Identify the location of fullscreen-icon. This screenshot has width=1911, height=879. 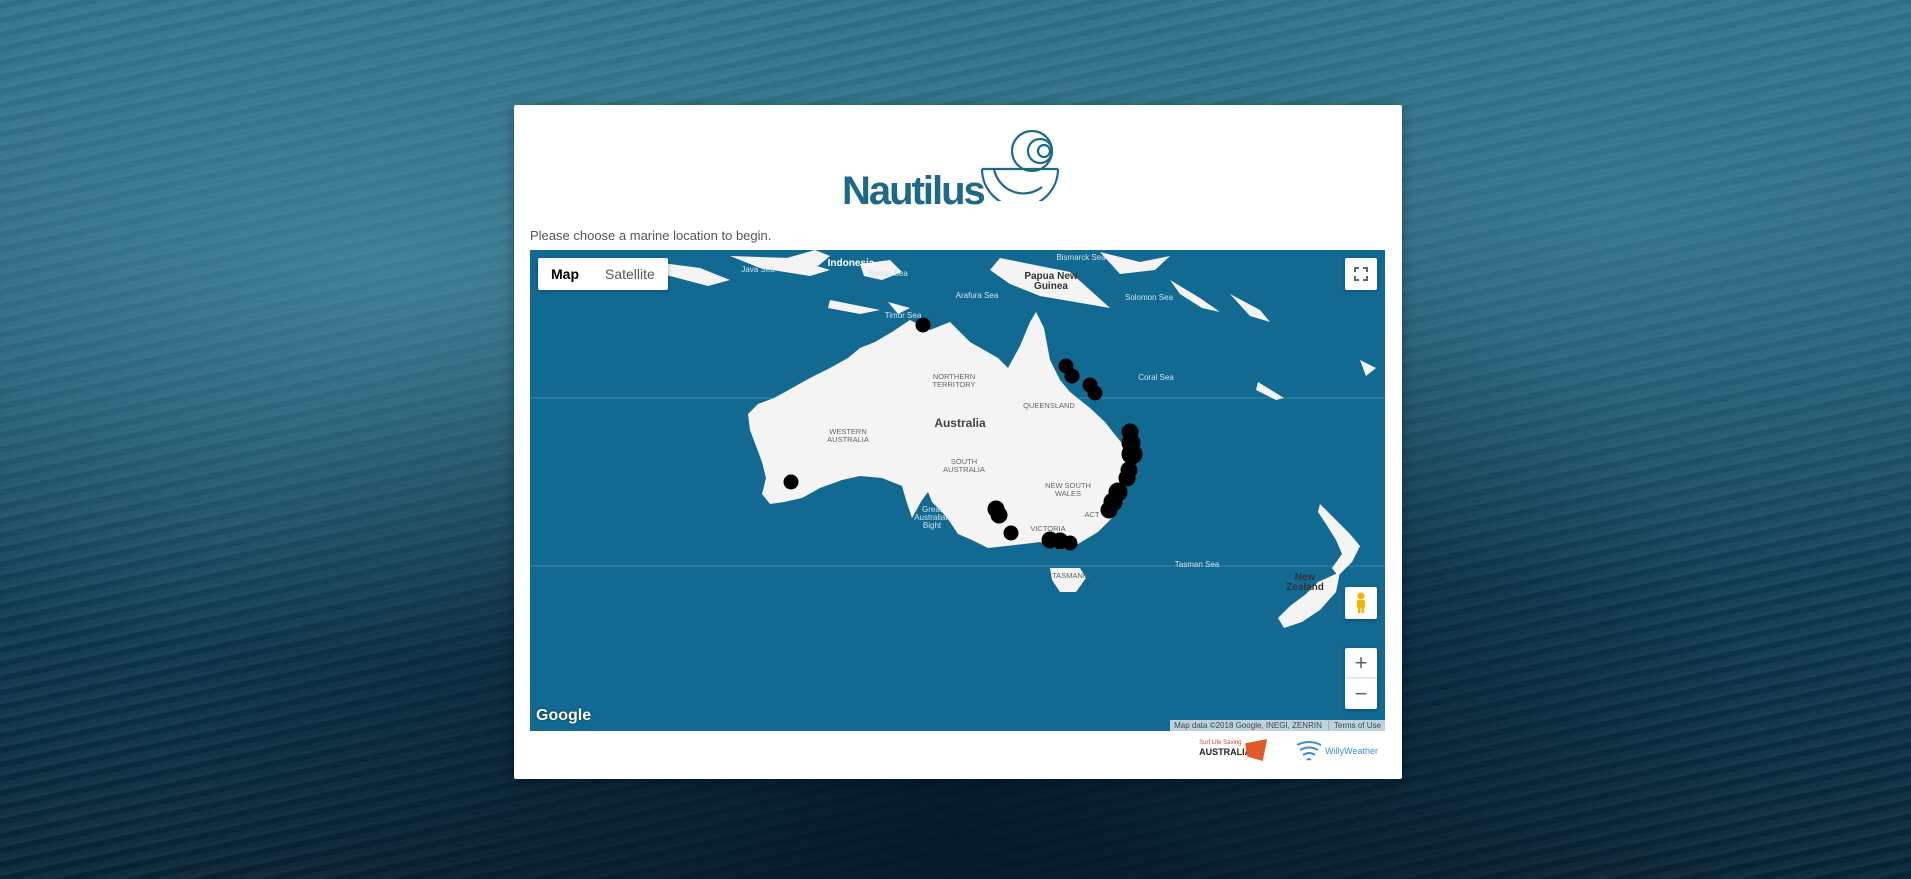
(1361, 274).